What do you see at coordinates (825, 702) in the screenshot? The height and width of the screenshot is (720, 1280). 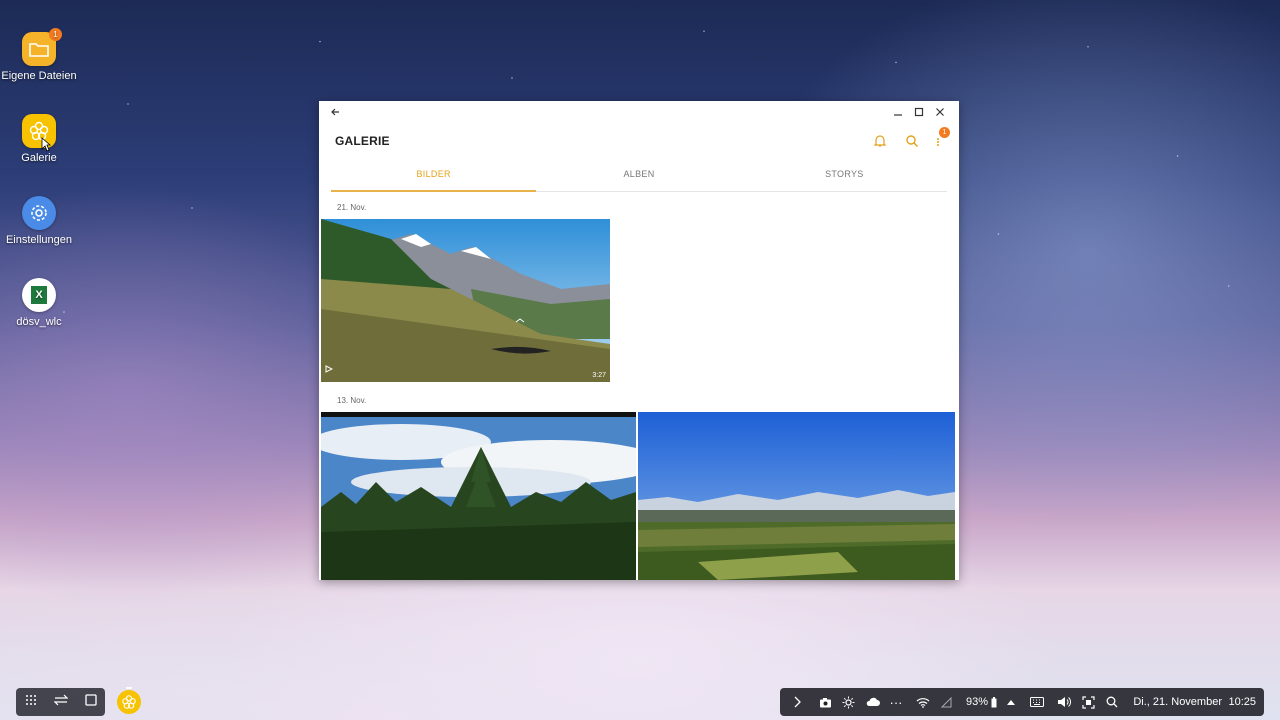 I see `camera-icon` at bounding box center [825, 702].